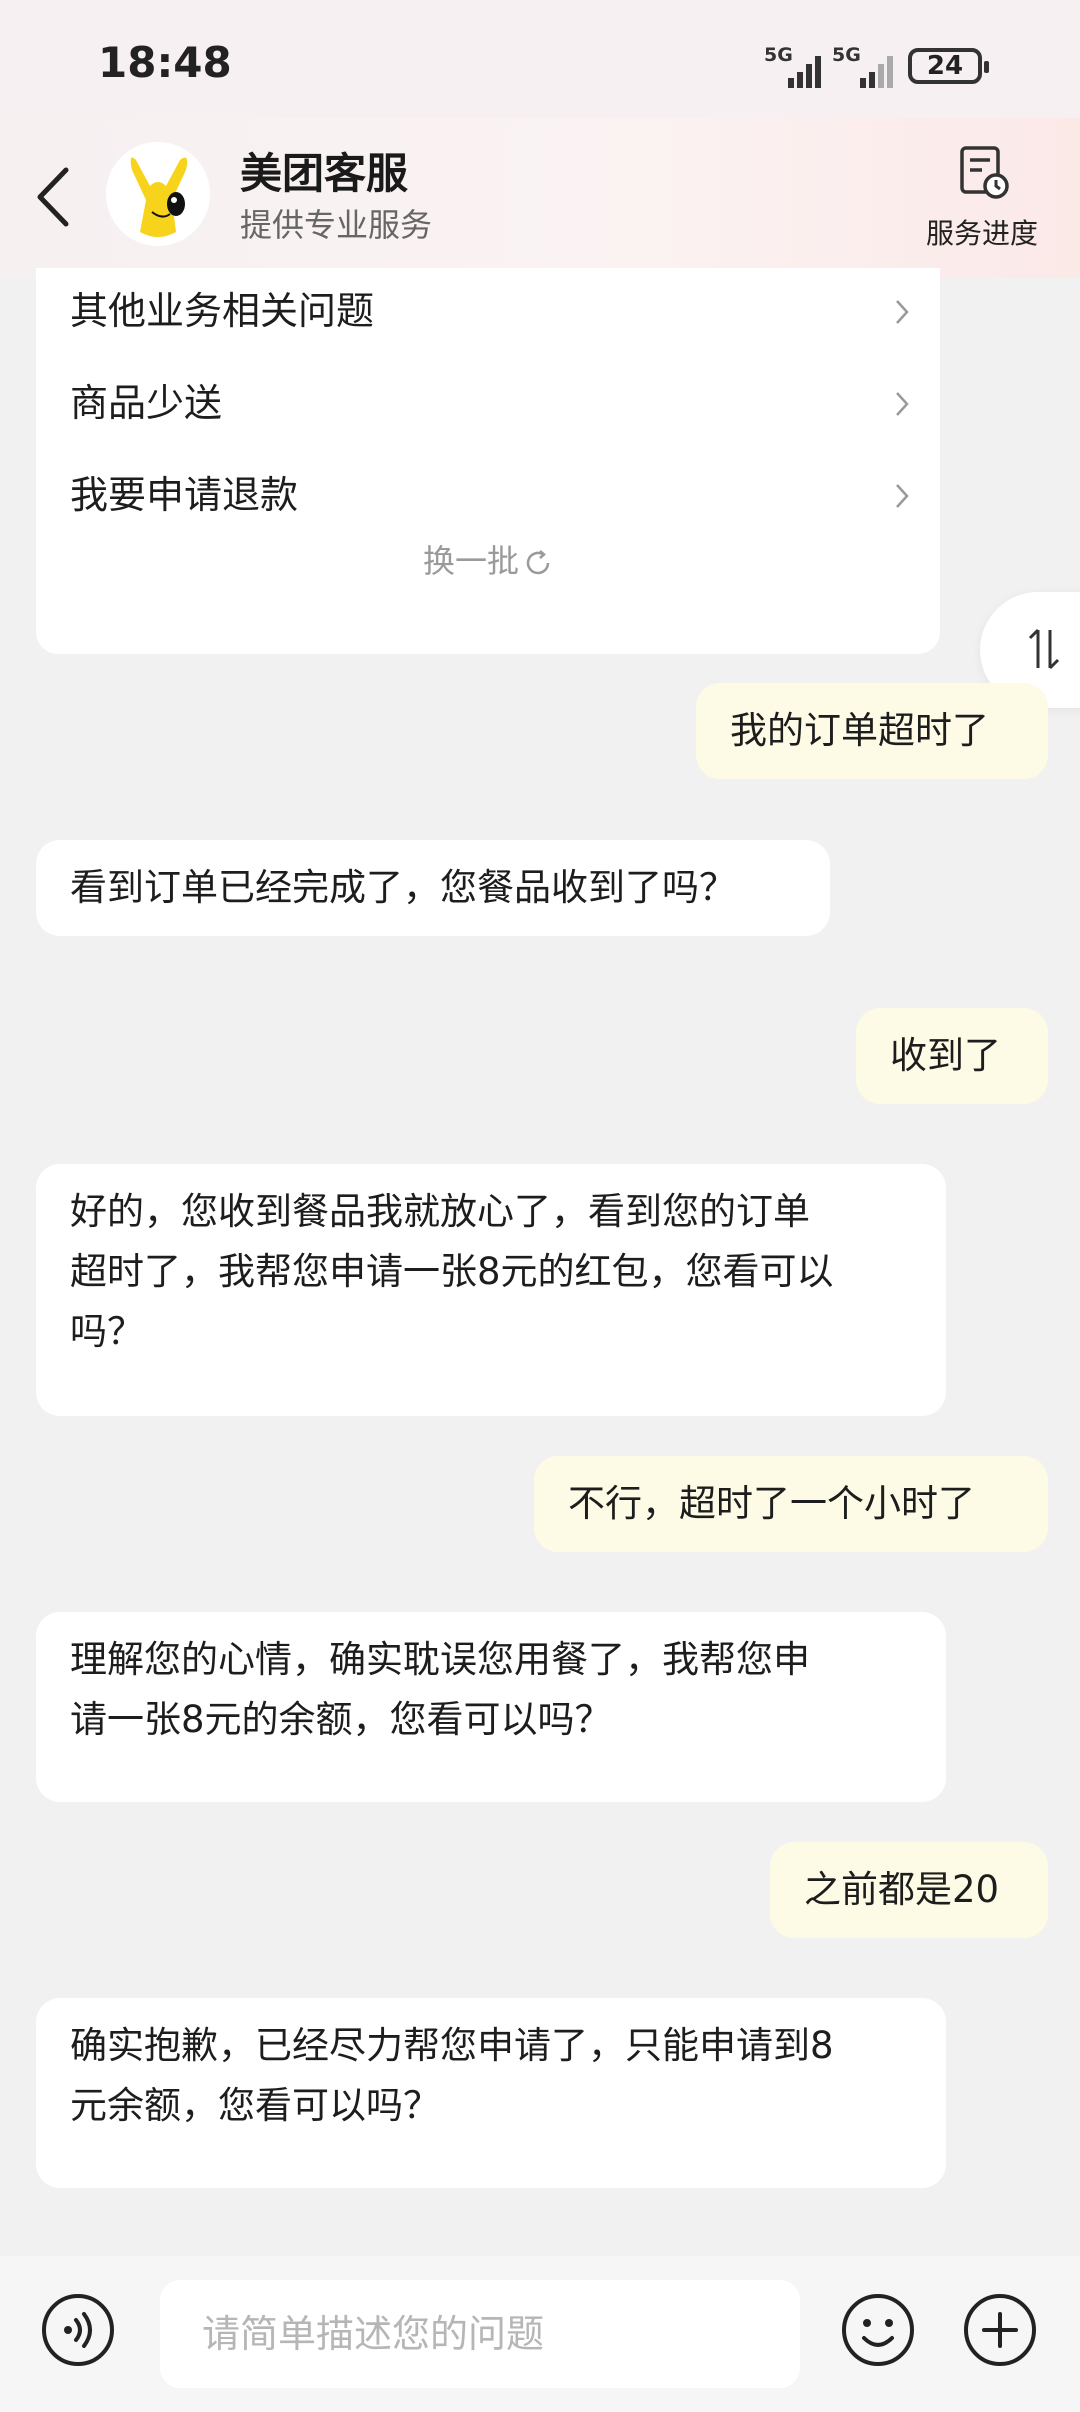  Describe the element at coordinates (540, 59) in the screenshot. I see `status-bar: 18:48 5G 5G 24` at that location.